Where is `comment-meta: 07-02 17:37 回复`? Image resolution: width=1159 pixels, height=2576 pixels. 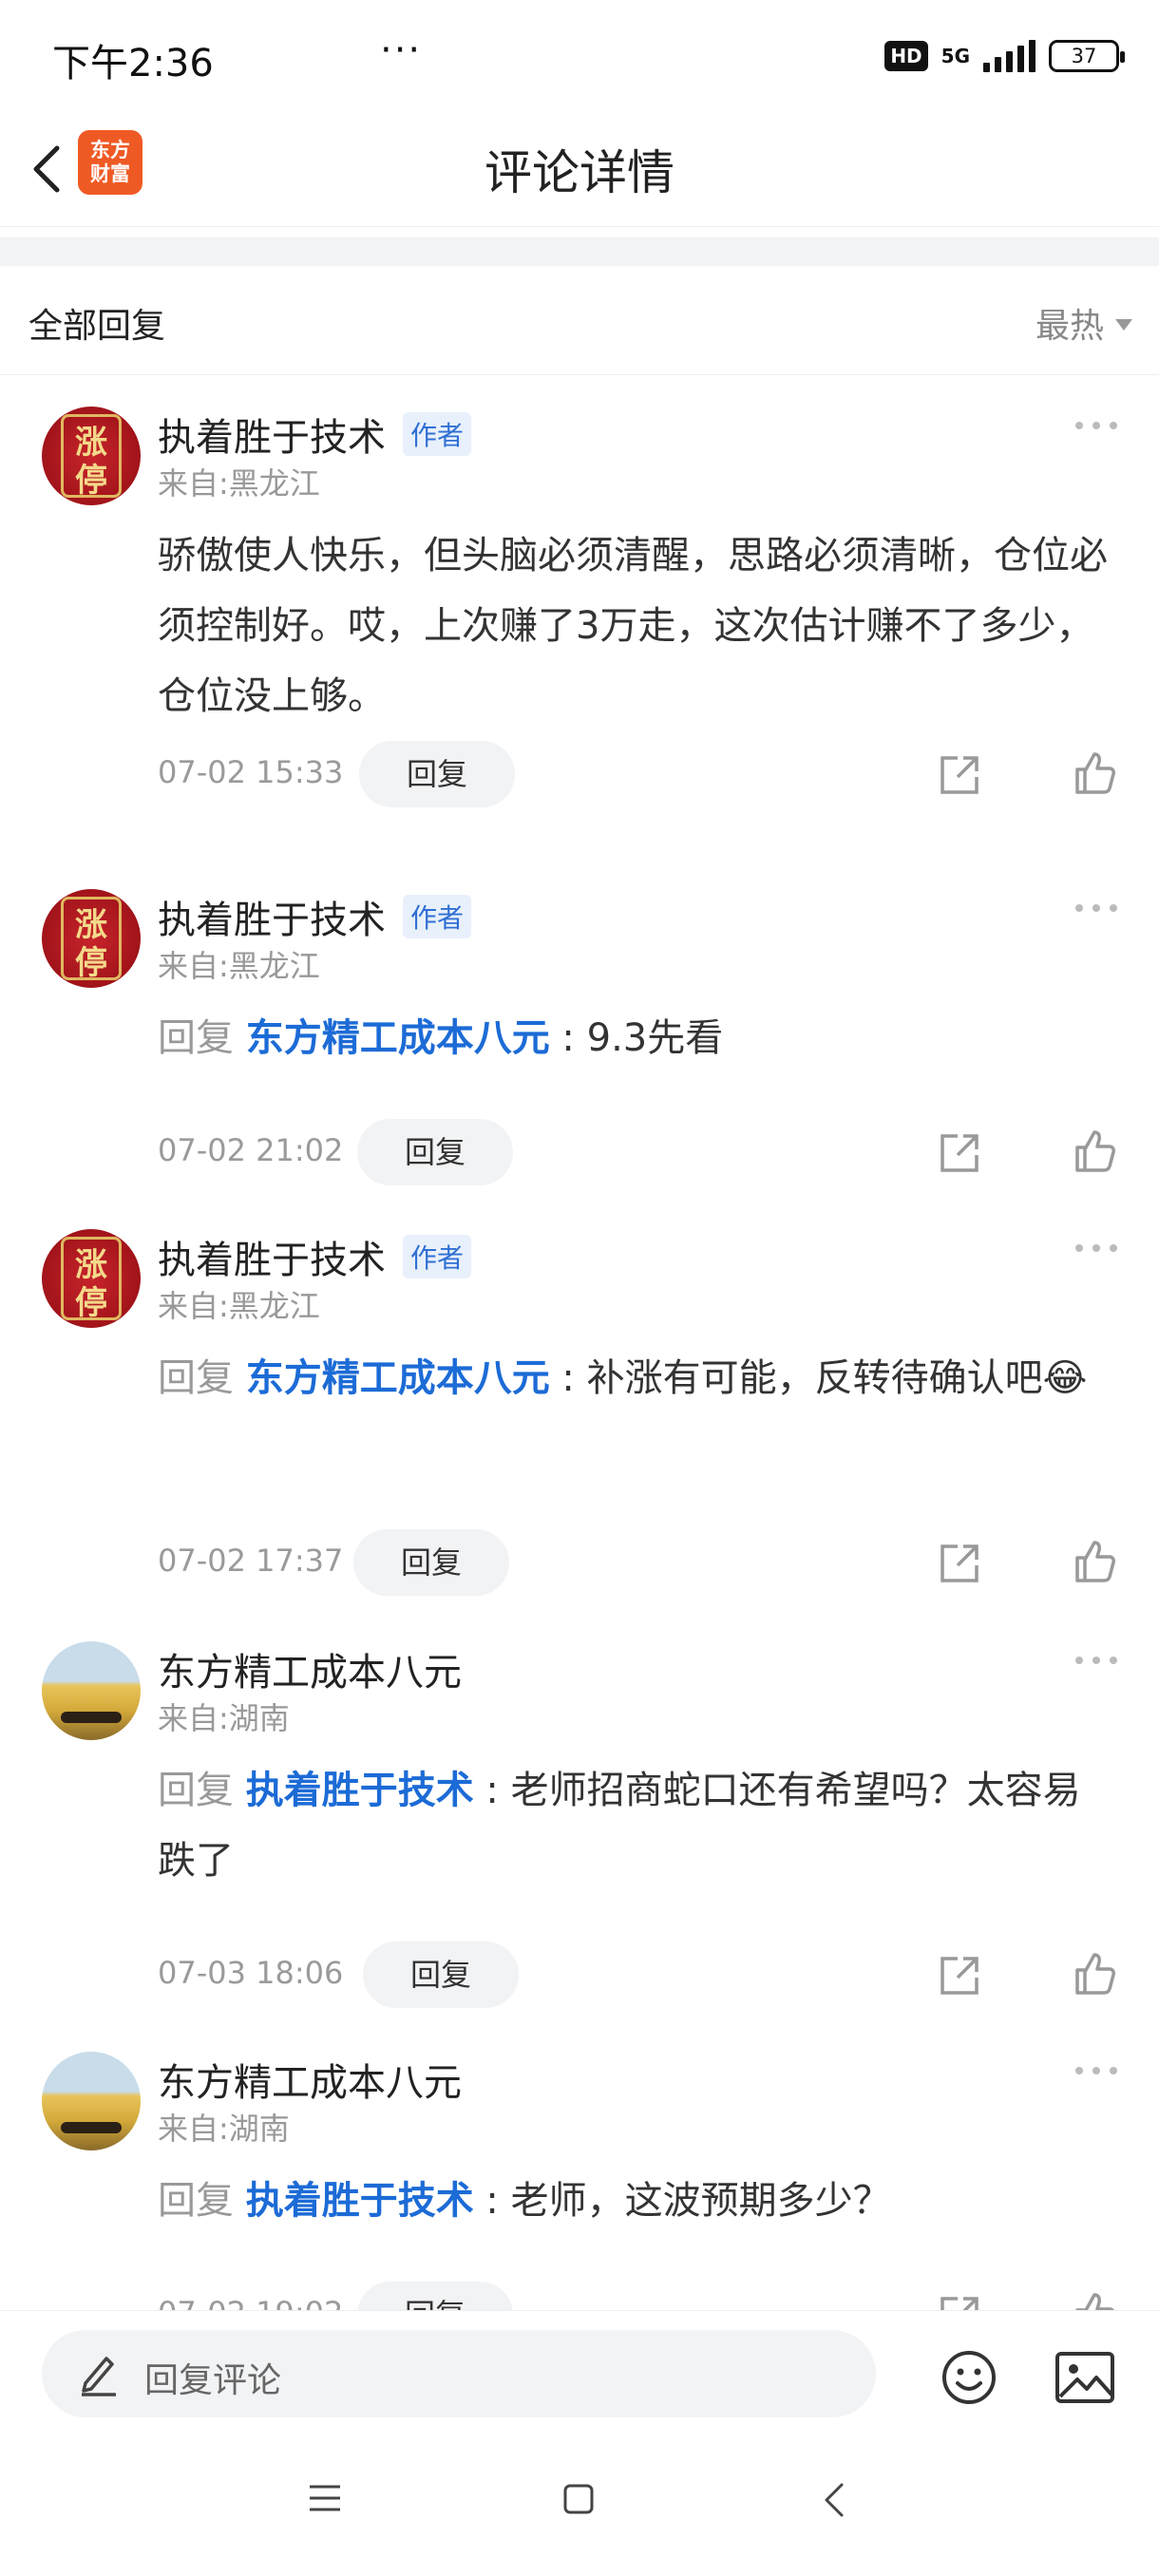
comment-meta: 07-02 17:37 回复 is located at coordinates (637, 1562).